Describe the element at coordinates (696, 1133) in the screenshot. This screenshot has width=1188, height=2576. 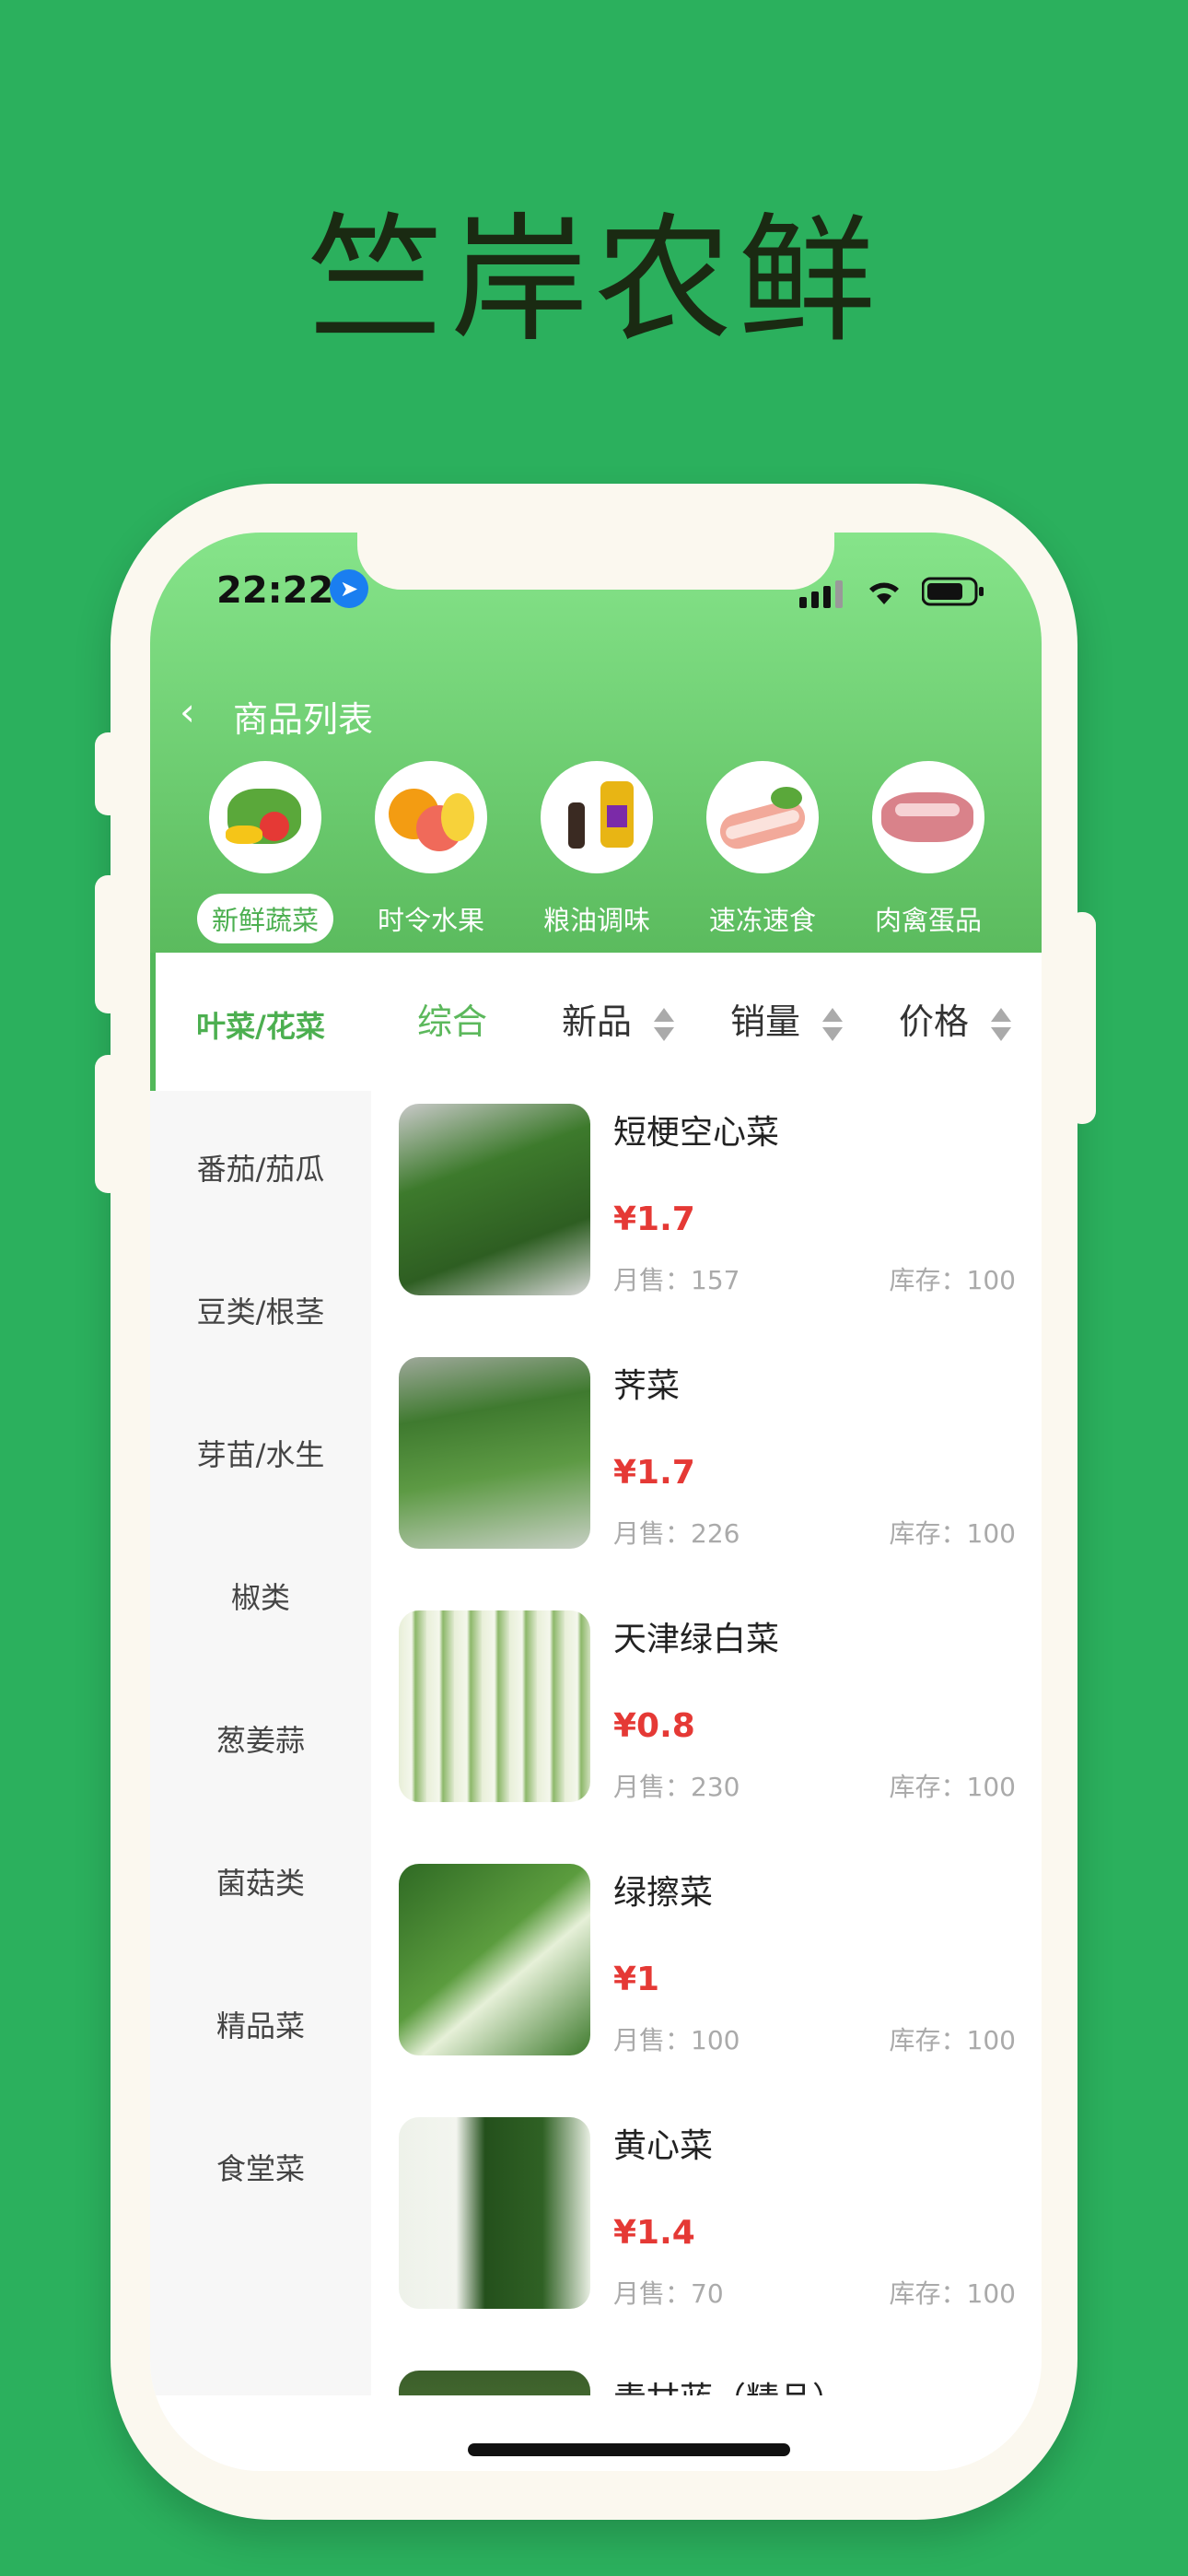
I see `product-name: 短梗空心菜` at that location.